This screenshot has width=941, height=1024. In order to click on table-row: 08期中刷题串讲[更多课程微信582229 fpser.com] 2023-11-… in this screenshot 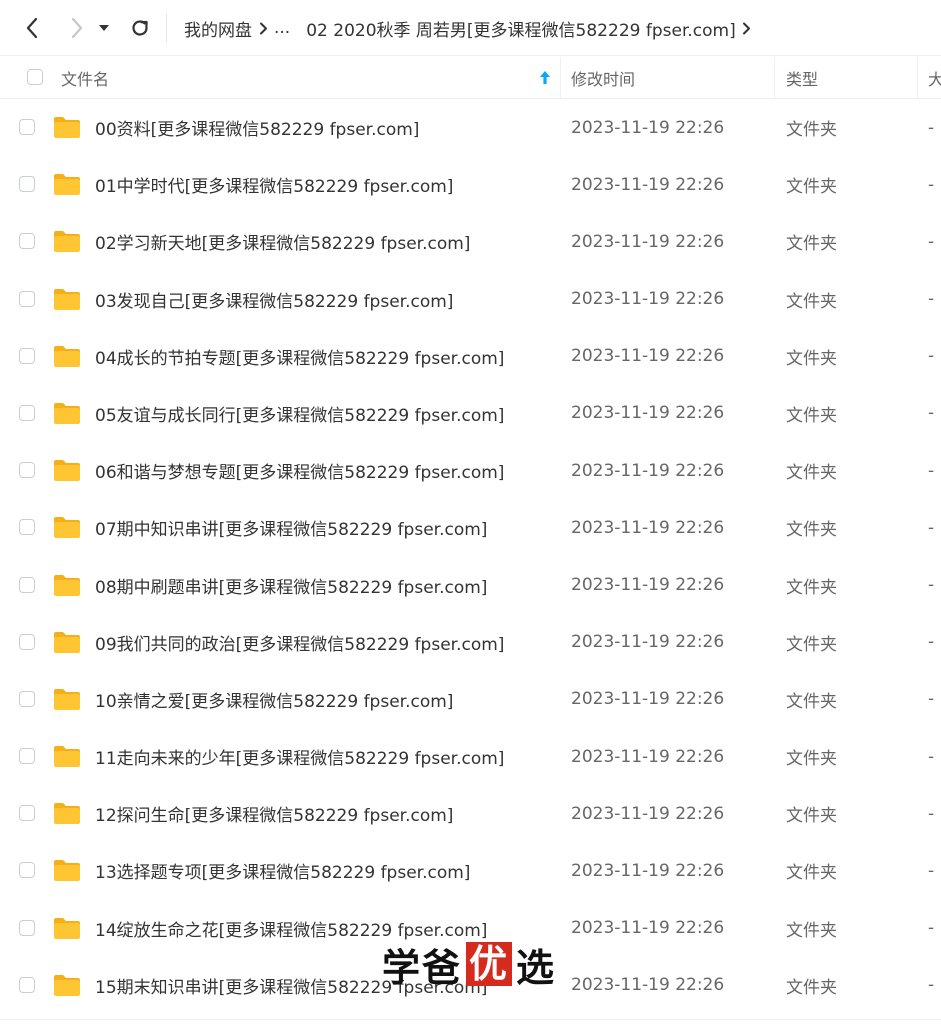, I will do `click(470, 585)`.